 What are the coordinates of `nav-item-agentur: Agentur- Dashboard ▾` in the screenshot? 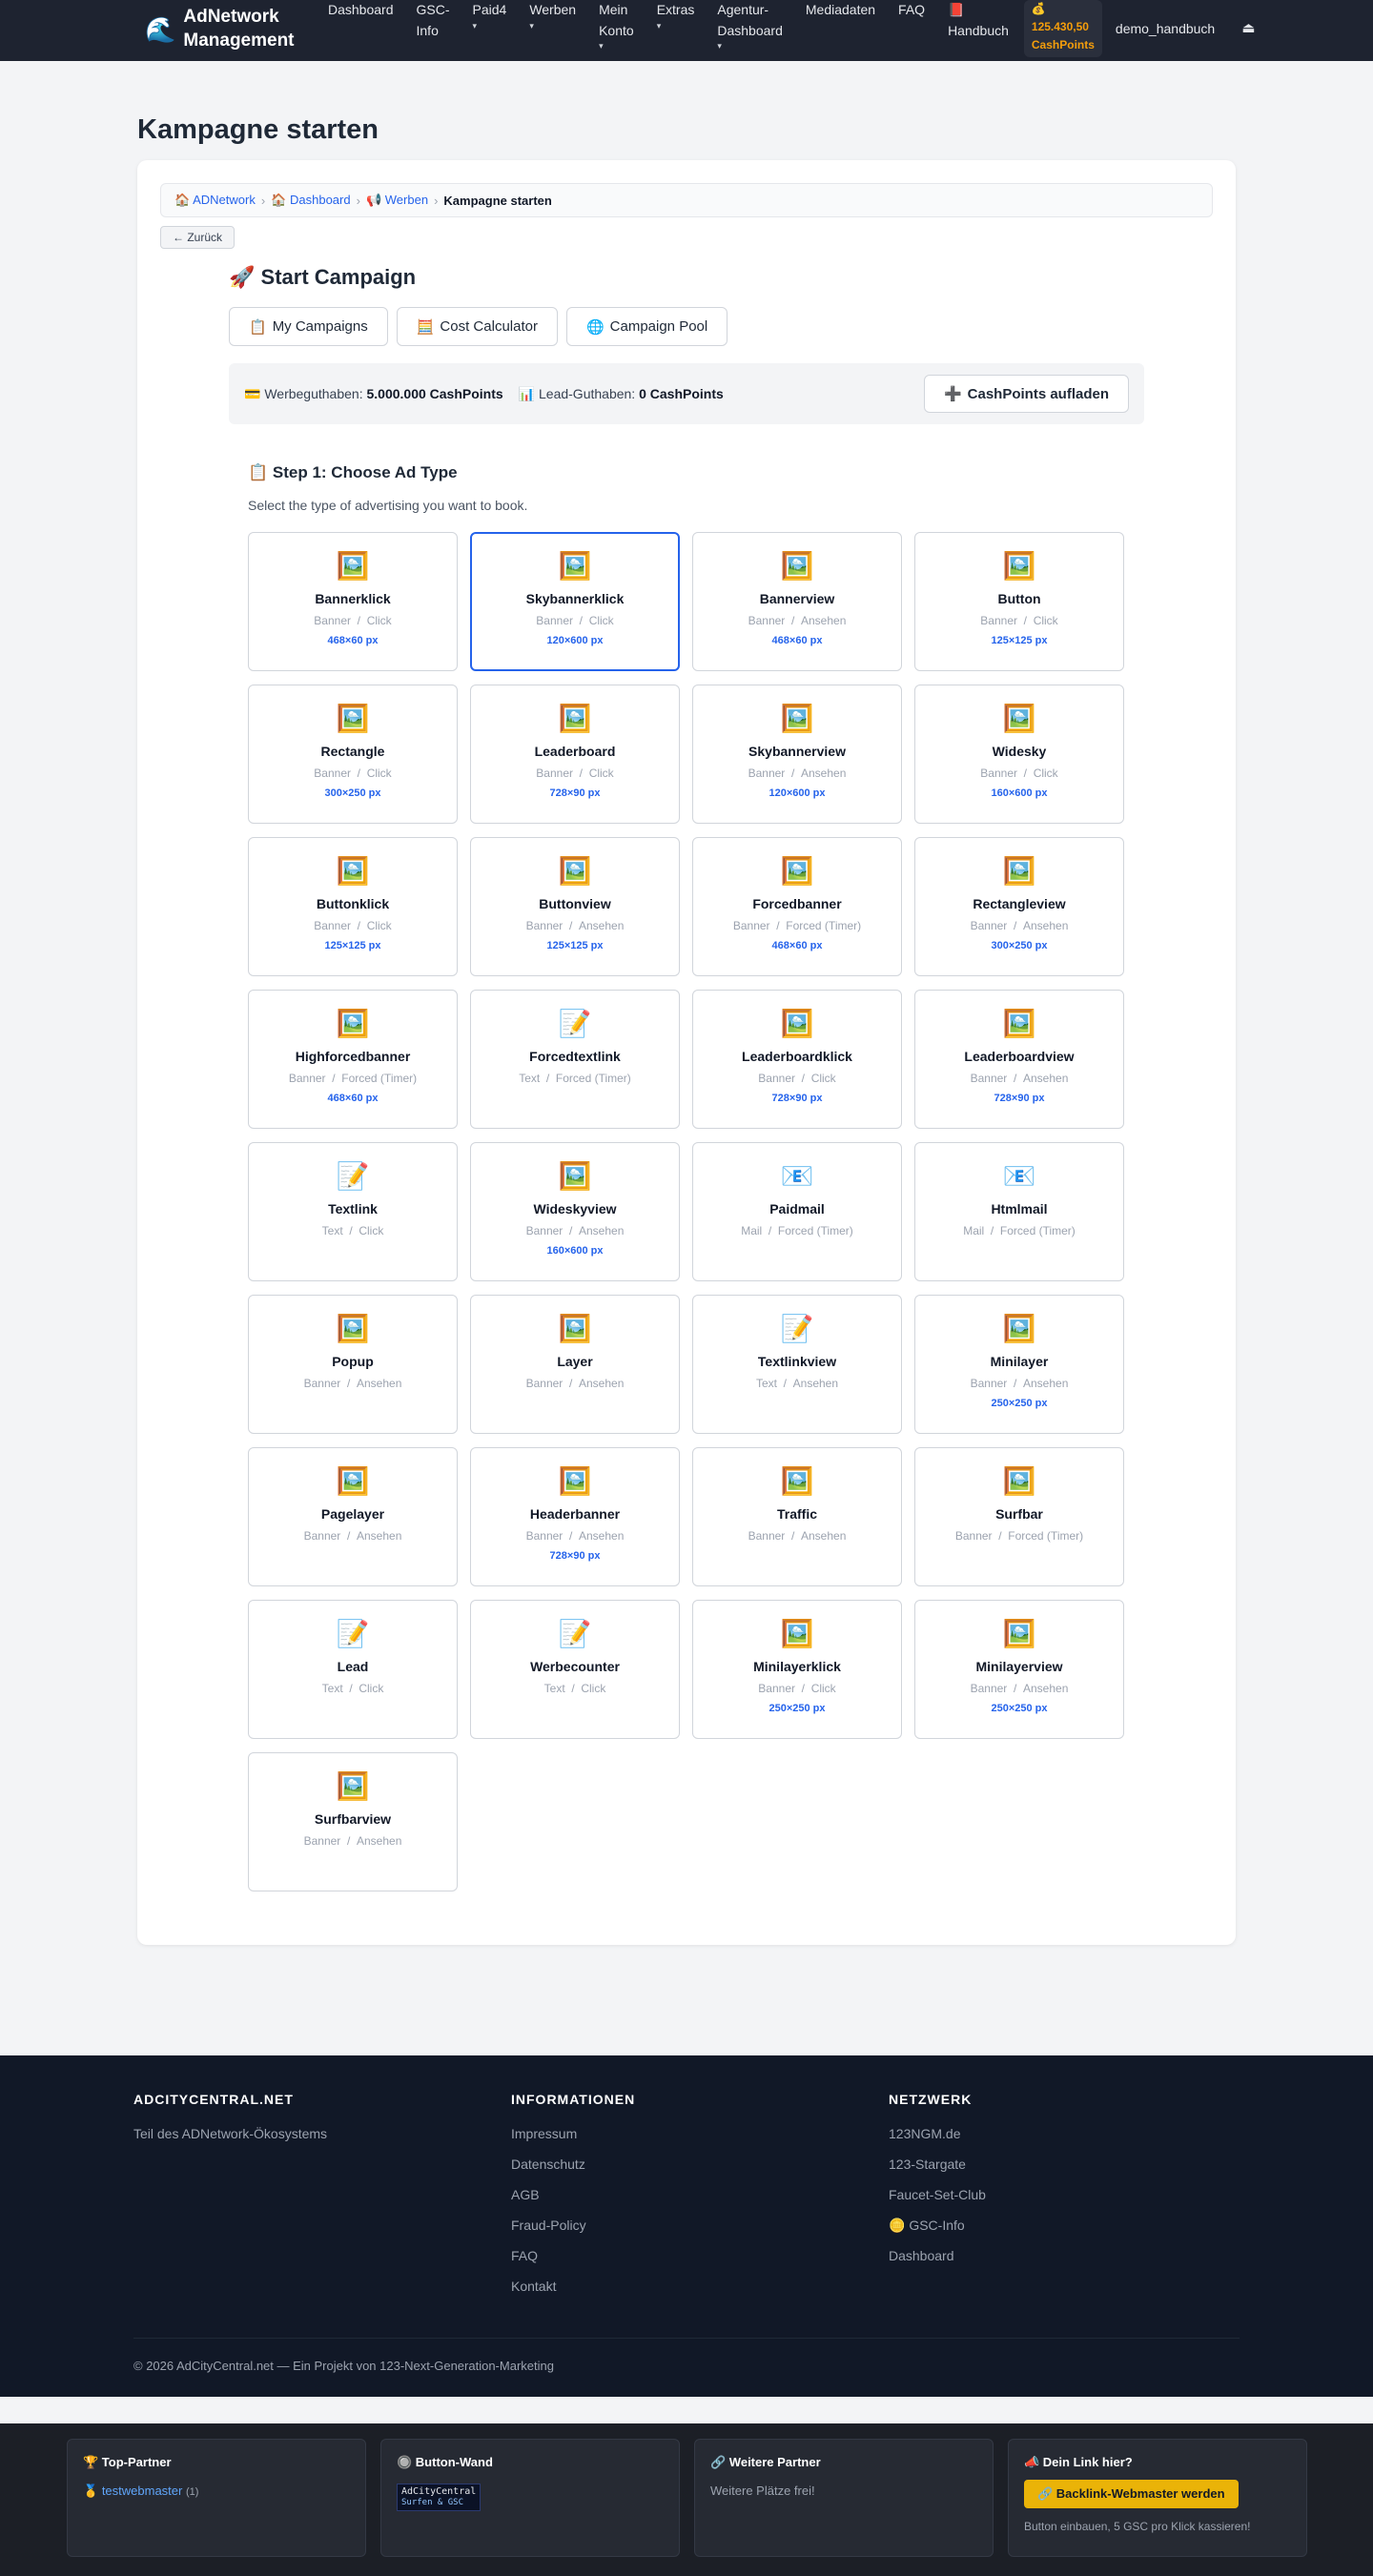 It's located at (750, 26).